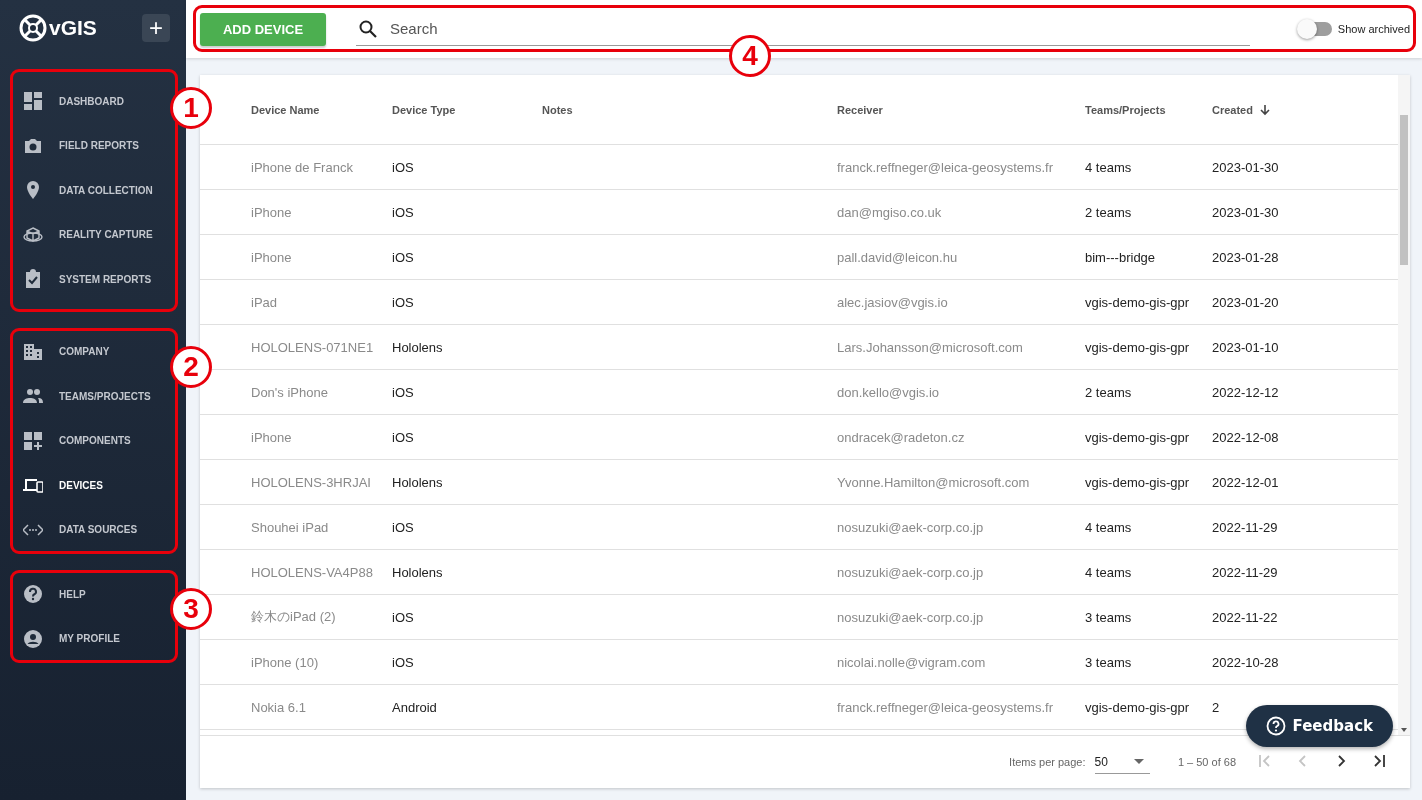 Image resolution: width=1422 pixels, height=800 pixels. Describe the element at coordinates (60, 351) in the screenshot. I see `nav-item: COMPANY` at that location.